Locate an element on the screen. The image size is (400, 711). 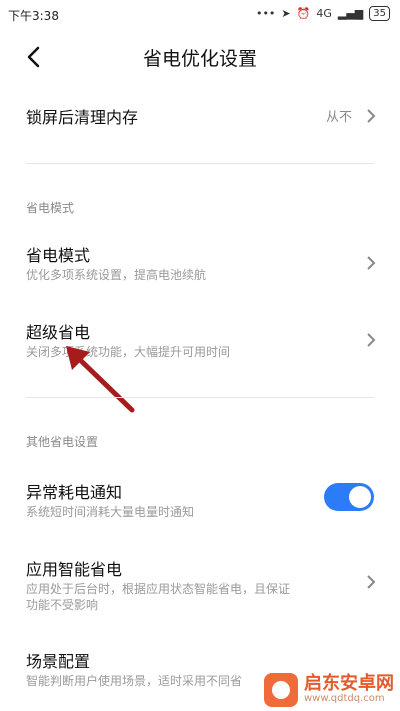
toggle-knob is located at coordinates (360, 497).